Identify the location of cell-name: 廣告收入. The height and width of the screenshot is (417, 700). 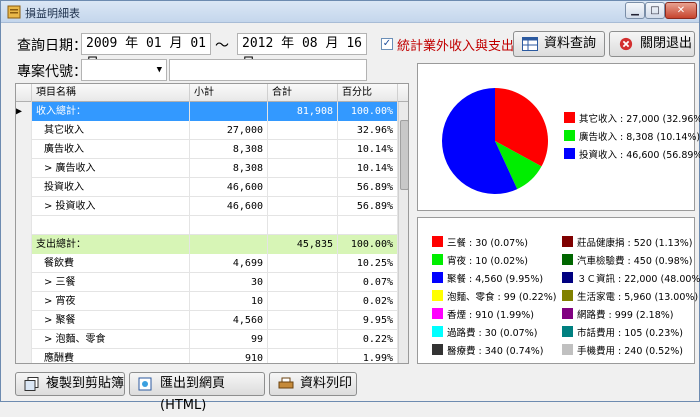
(111, 149).